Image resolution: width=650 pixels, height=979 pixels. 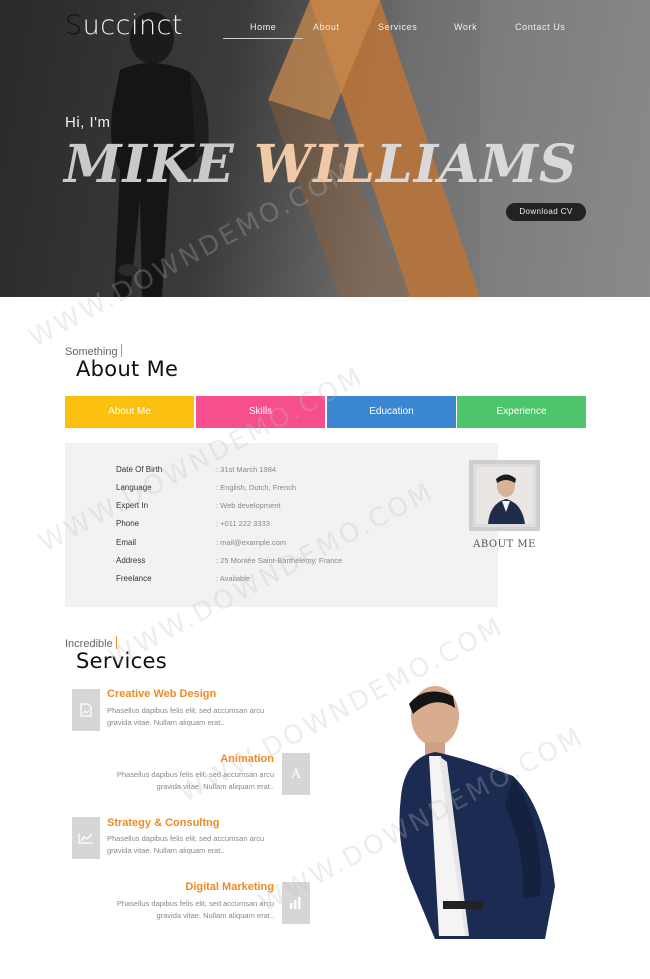 I want to click on info-value: : English, Dutch, French, so click(x=256, y=487).